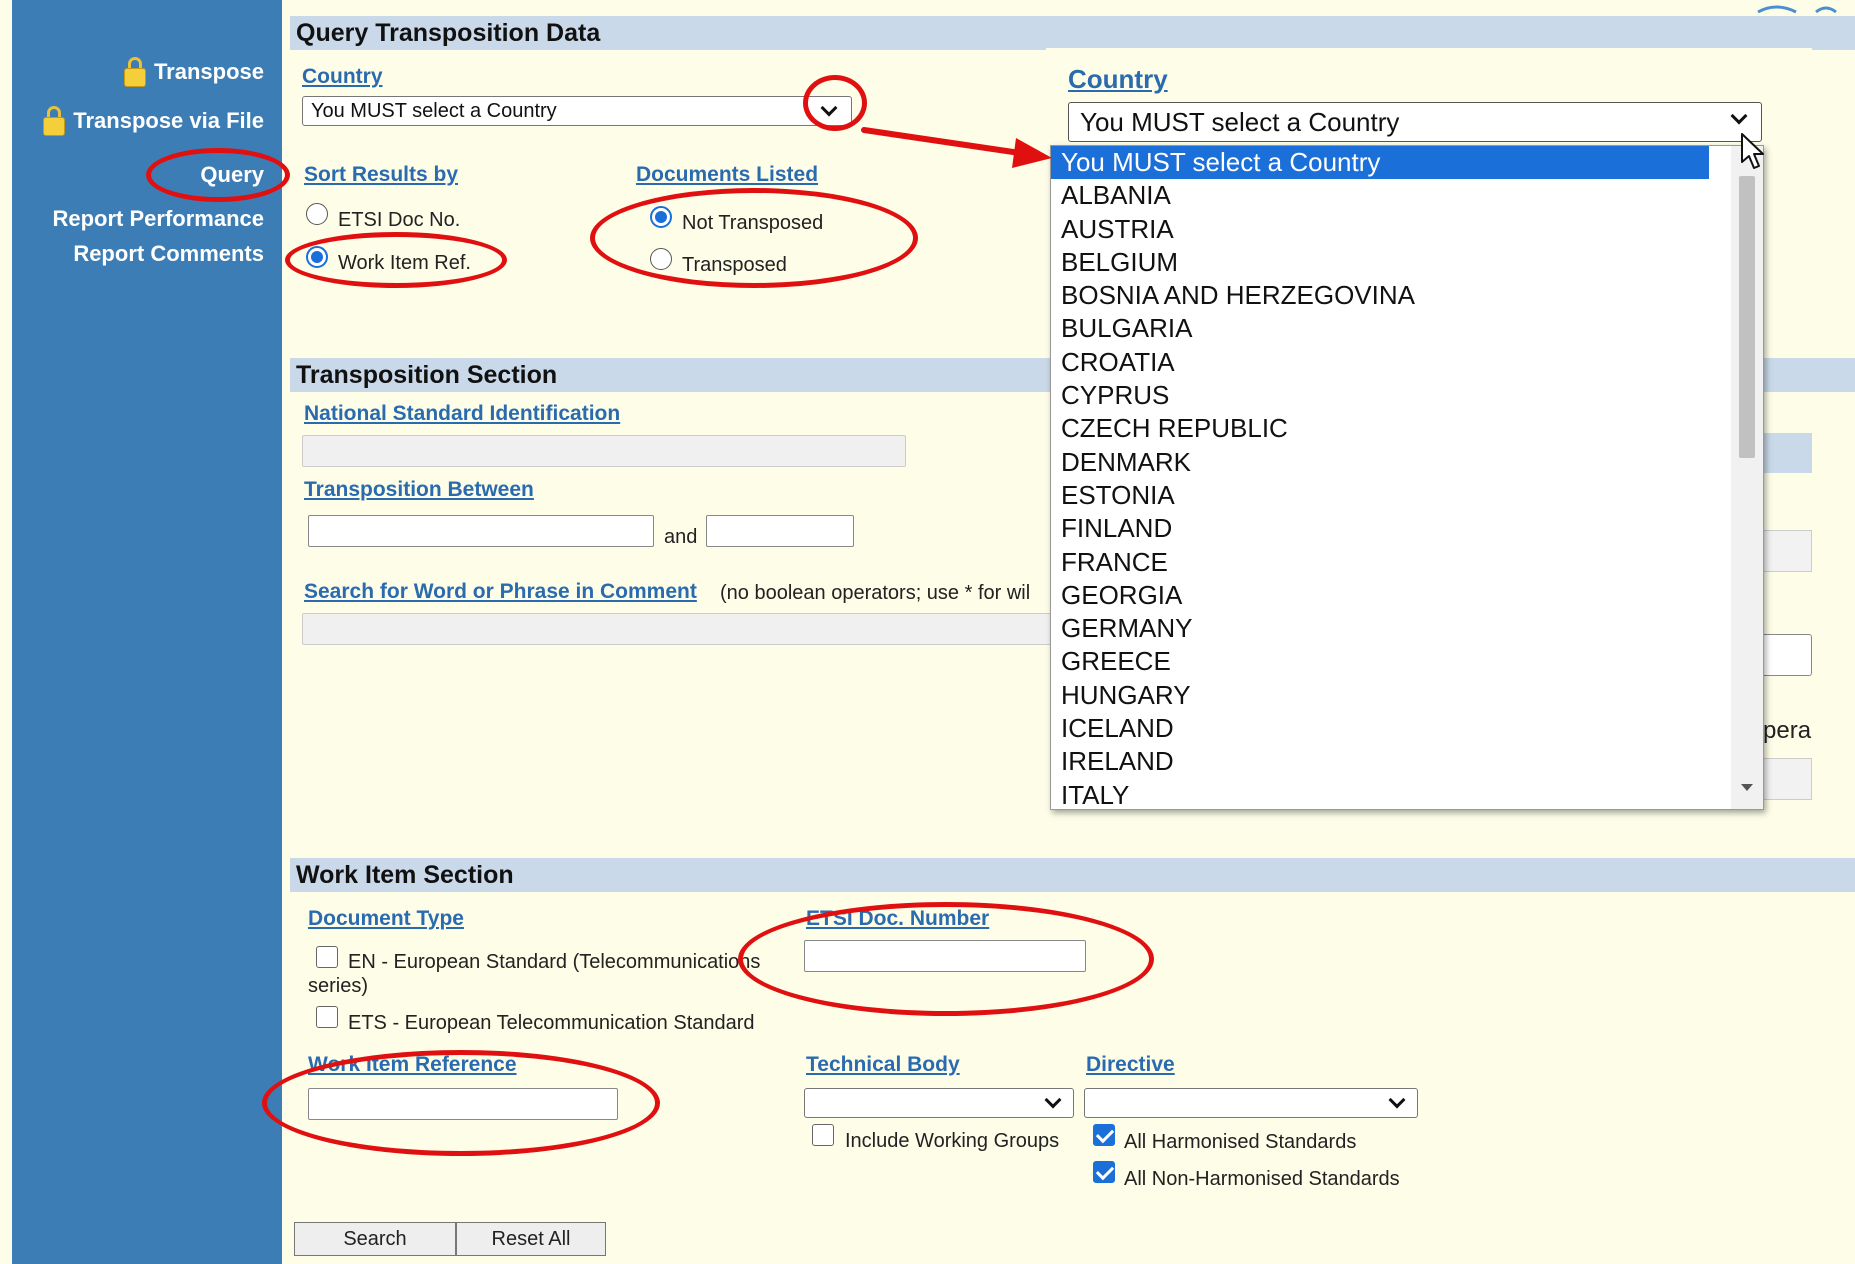  I want to click on all-non-harmonised-checkbox, so click(1104, 1172).